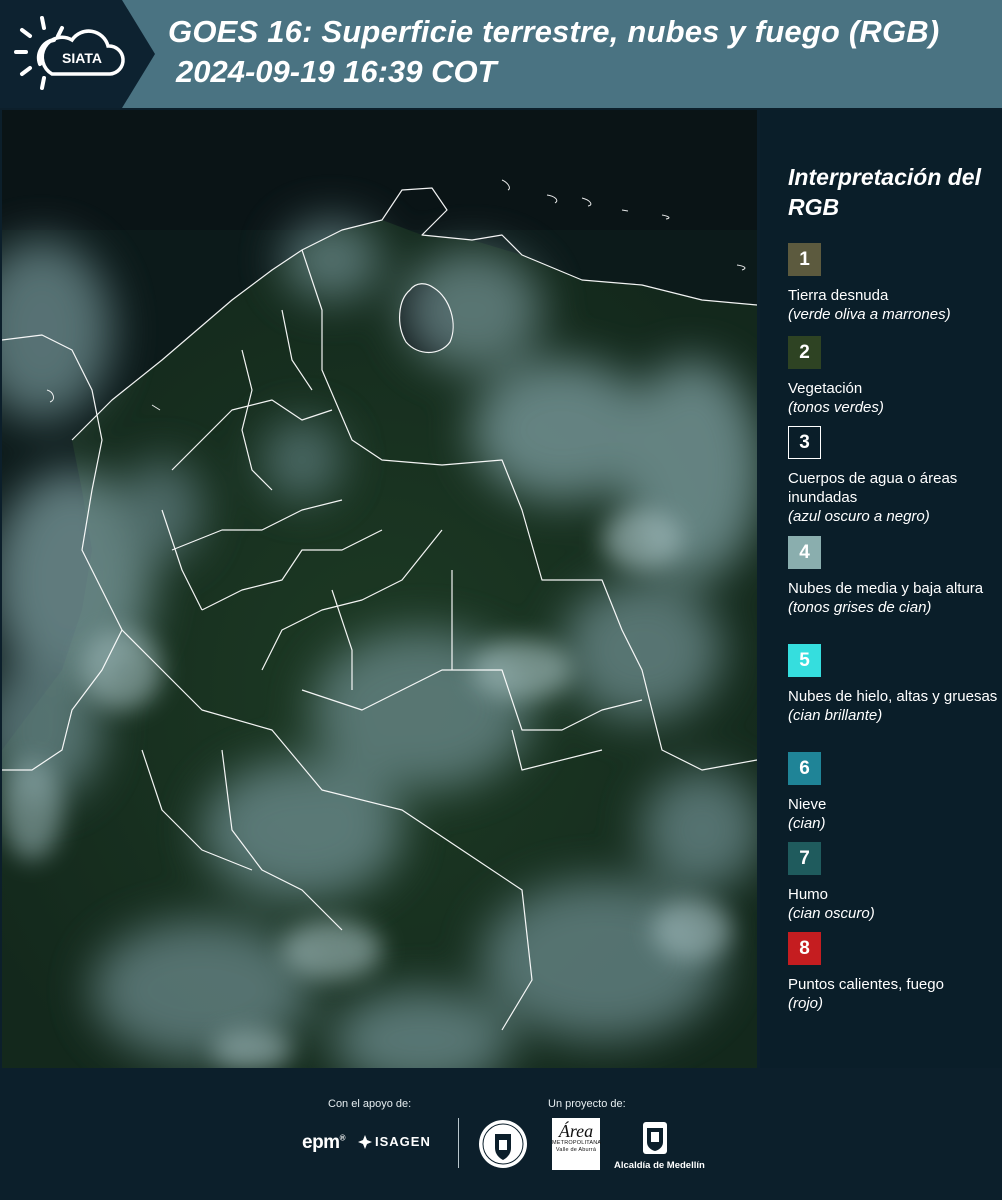 The width and height of the screenshot is (1002, 1200). Describe the element at coordinates (587, 1104) in the screenshot. I see `project-label: Un proyecto de:` at that location.